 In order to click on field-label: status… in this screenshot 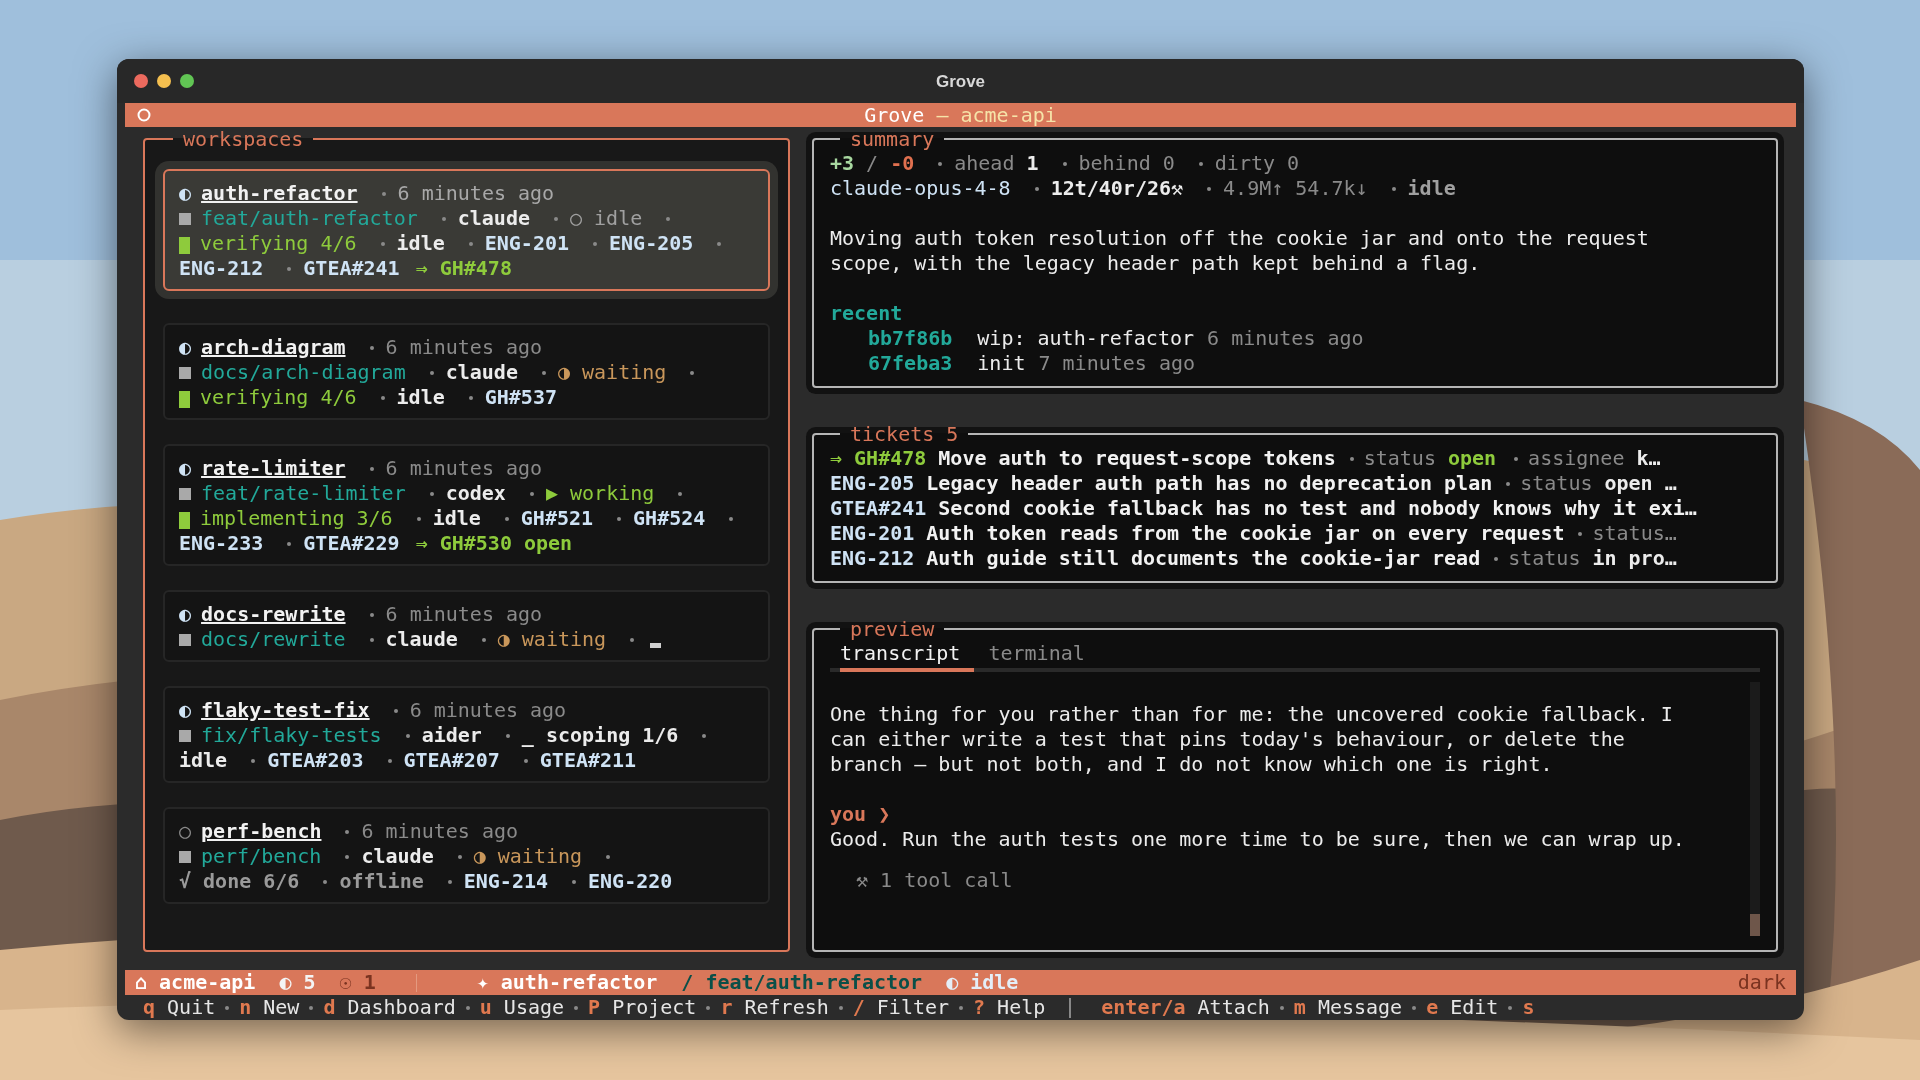, I will do `click(1634, 533)`.